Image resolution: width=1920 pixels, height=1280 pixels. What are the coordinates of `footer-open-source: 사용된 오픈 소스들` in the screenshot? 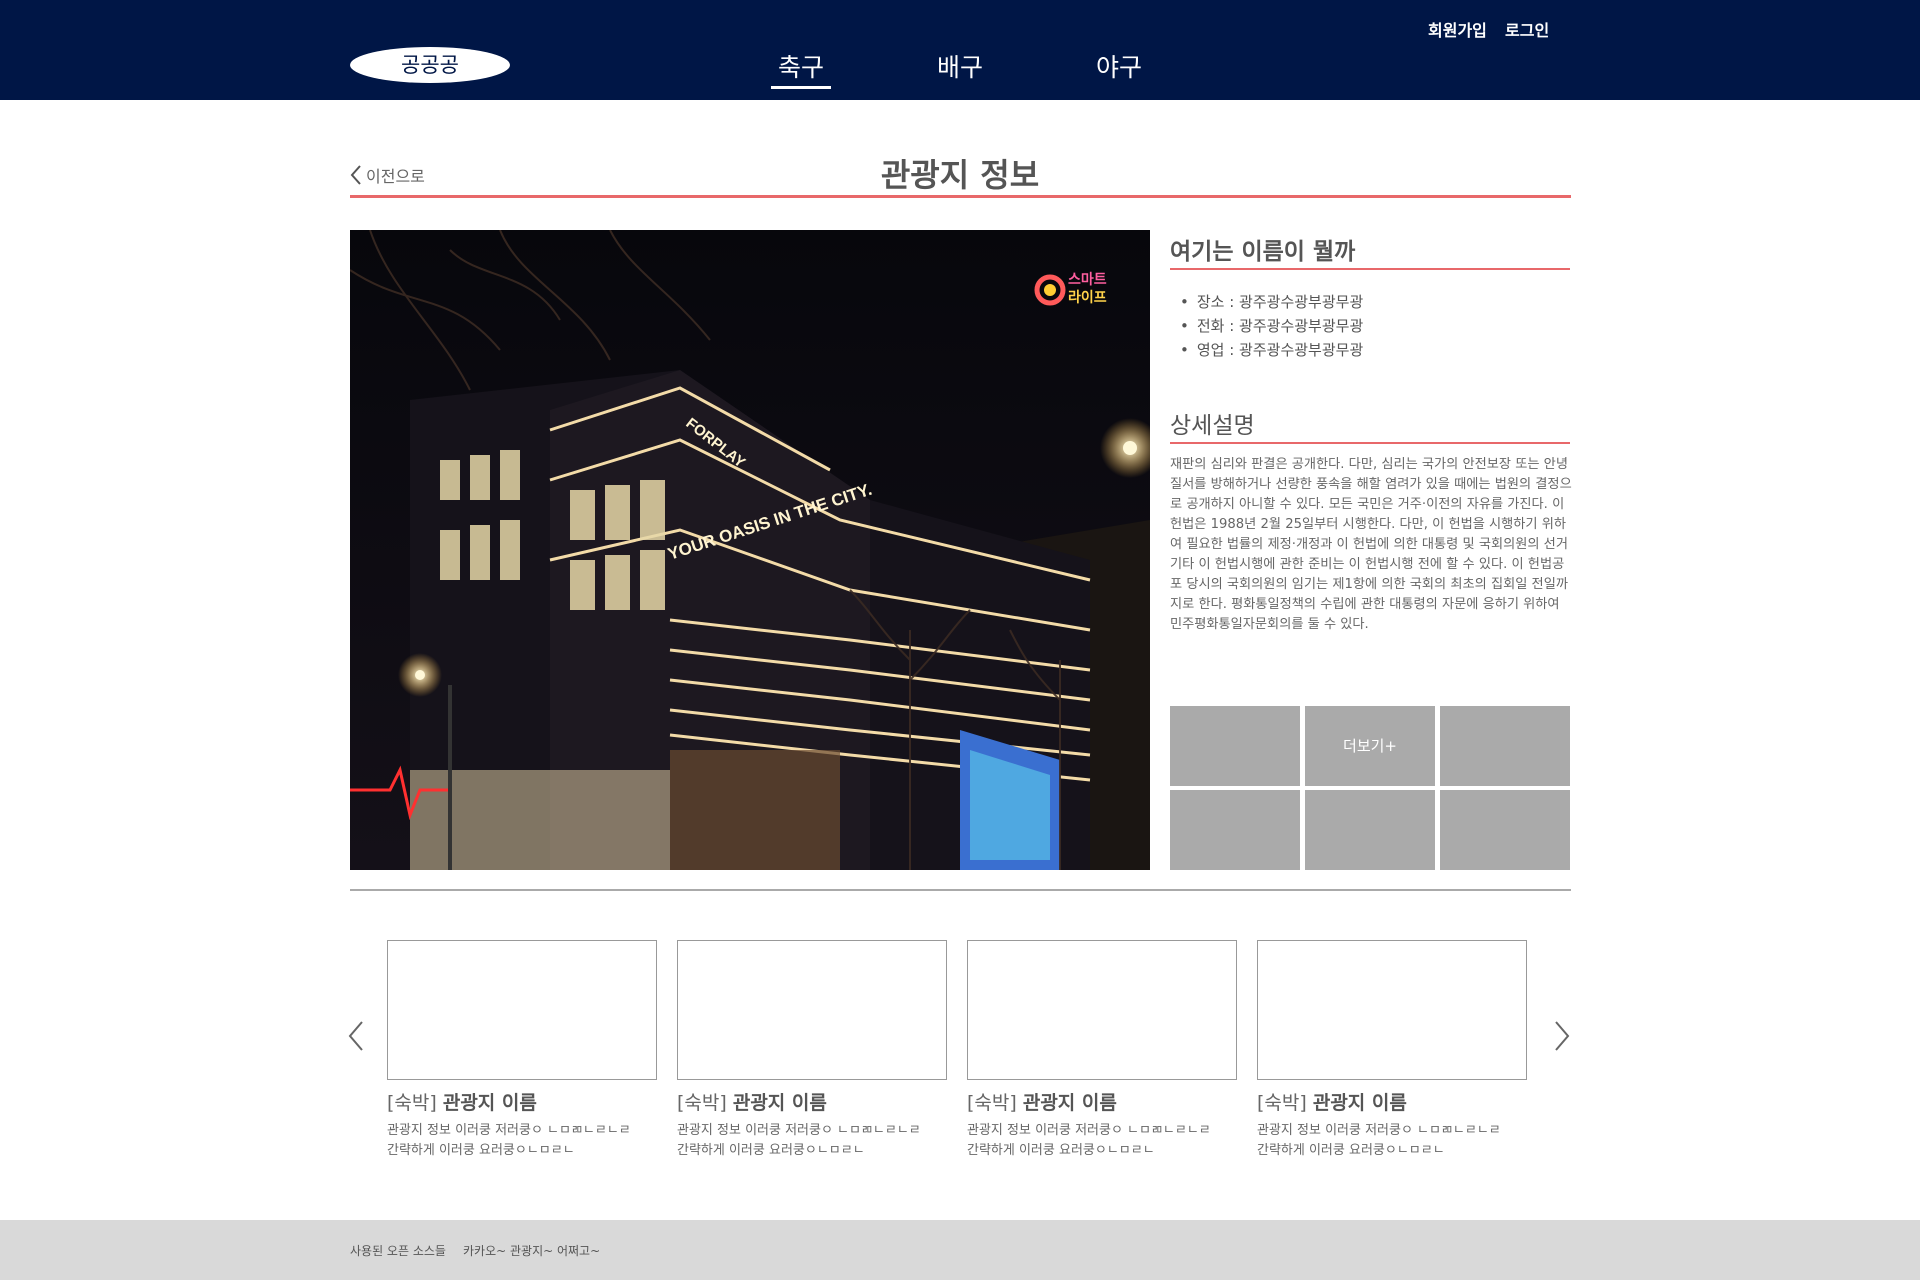 It's located at (398, 1250).